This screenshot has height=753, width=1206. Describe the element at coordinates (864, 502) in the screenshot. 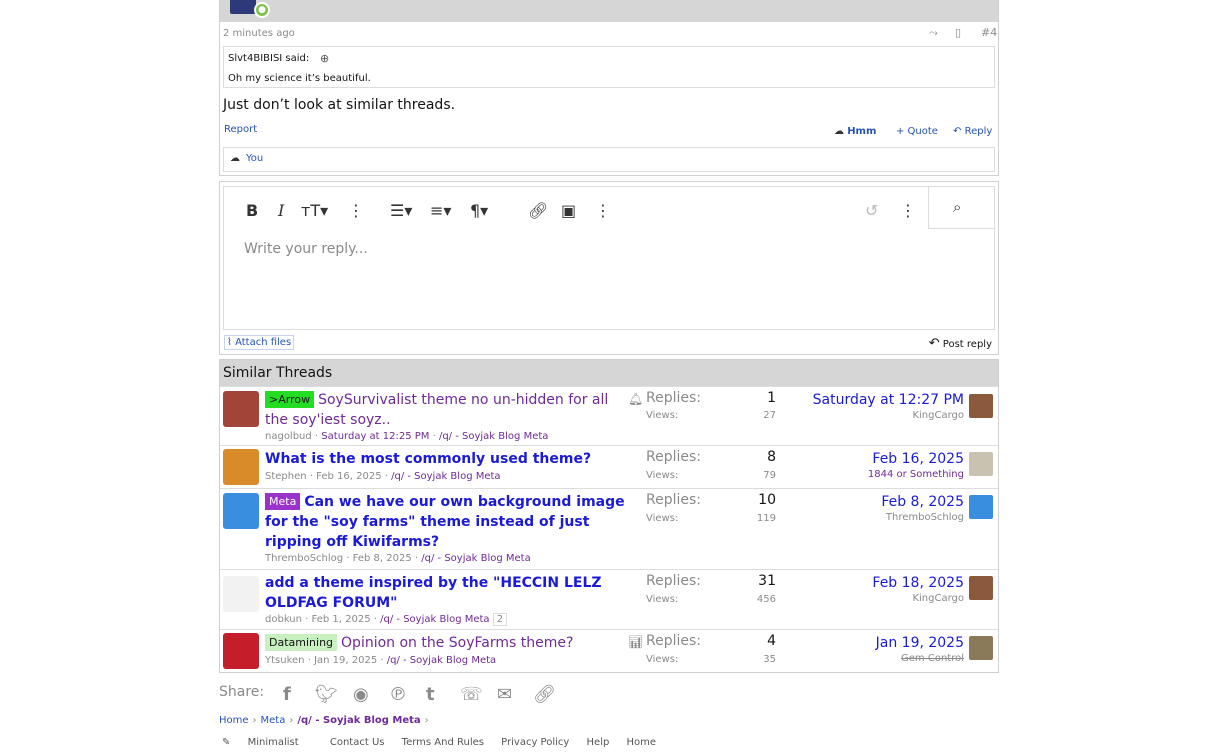

I see `last-post-date: Feb 8, 2025` at that location.